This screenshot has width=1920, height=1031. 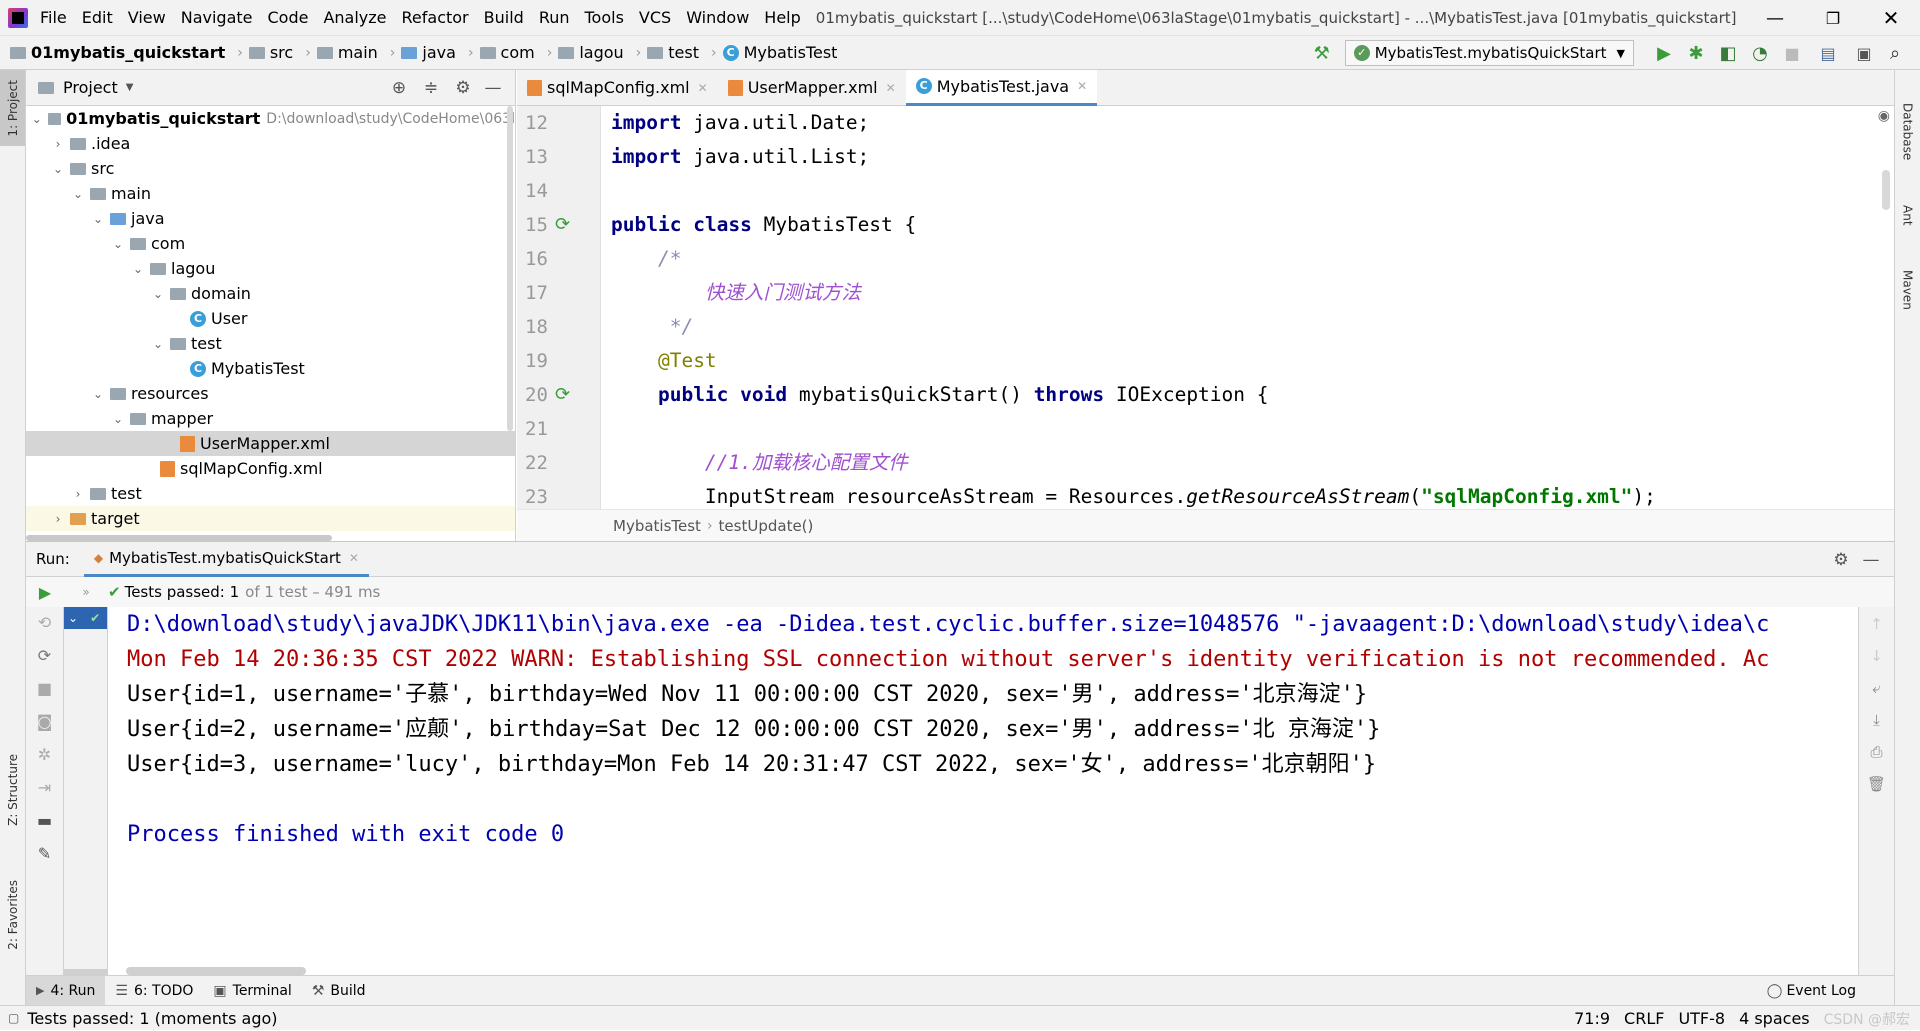 What do you see at coordinates (44, 655) in the screenshot?
I see `toggle-auto-test-icon: ⟳` at bounding box center [44, 655].